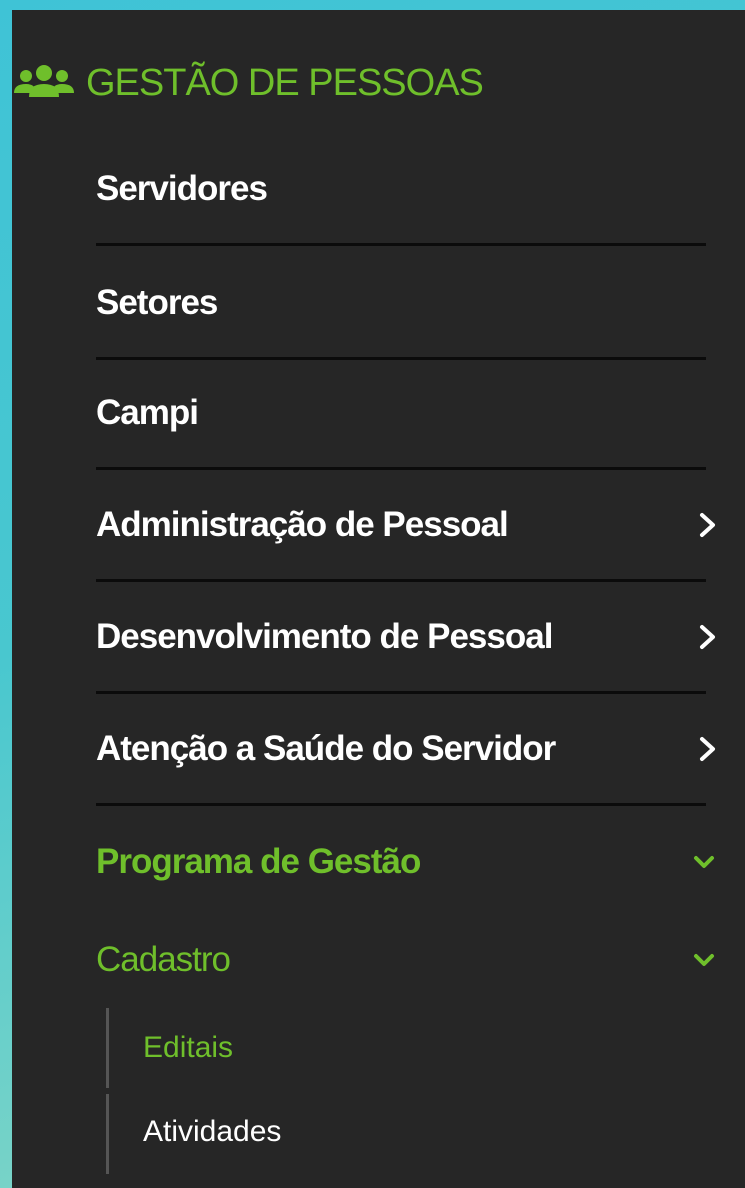 The image size is (745, 1188). I want to click on menu-item-label: Desenvolvimento de Pessoal, so click(324, 636).